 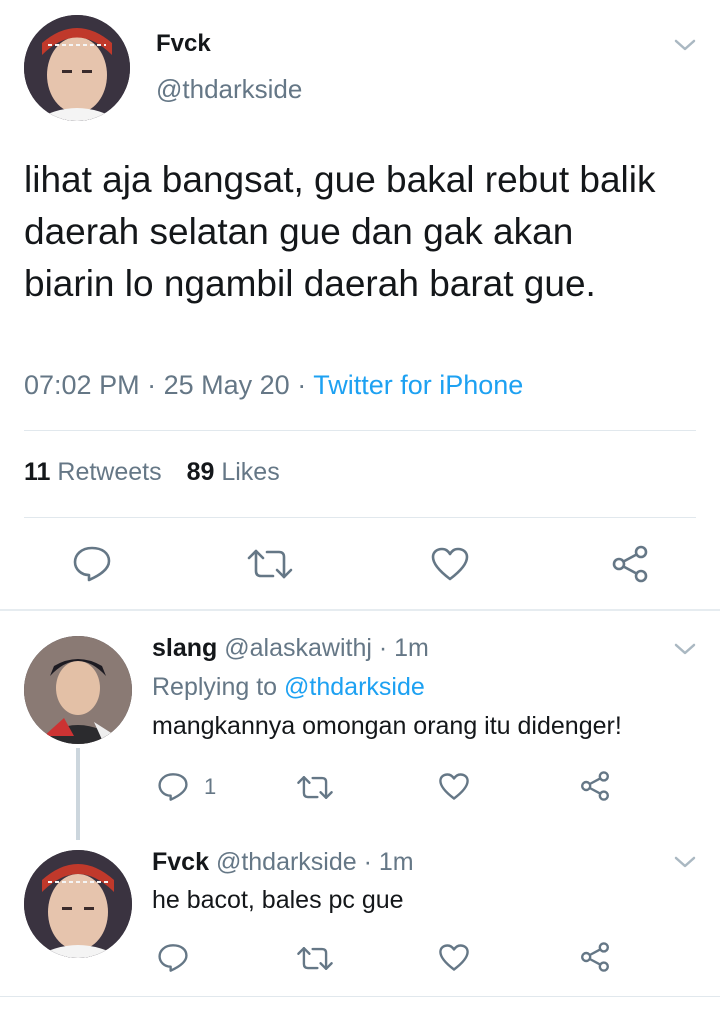 I want to click on engagement-stats: 11 Retweets 89 Likes, so click(x=152, y=472).